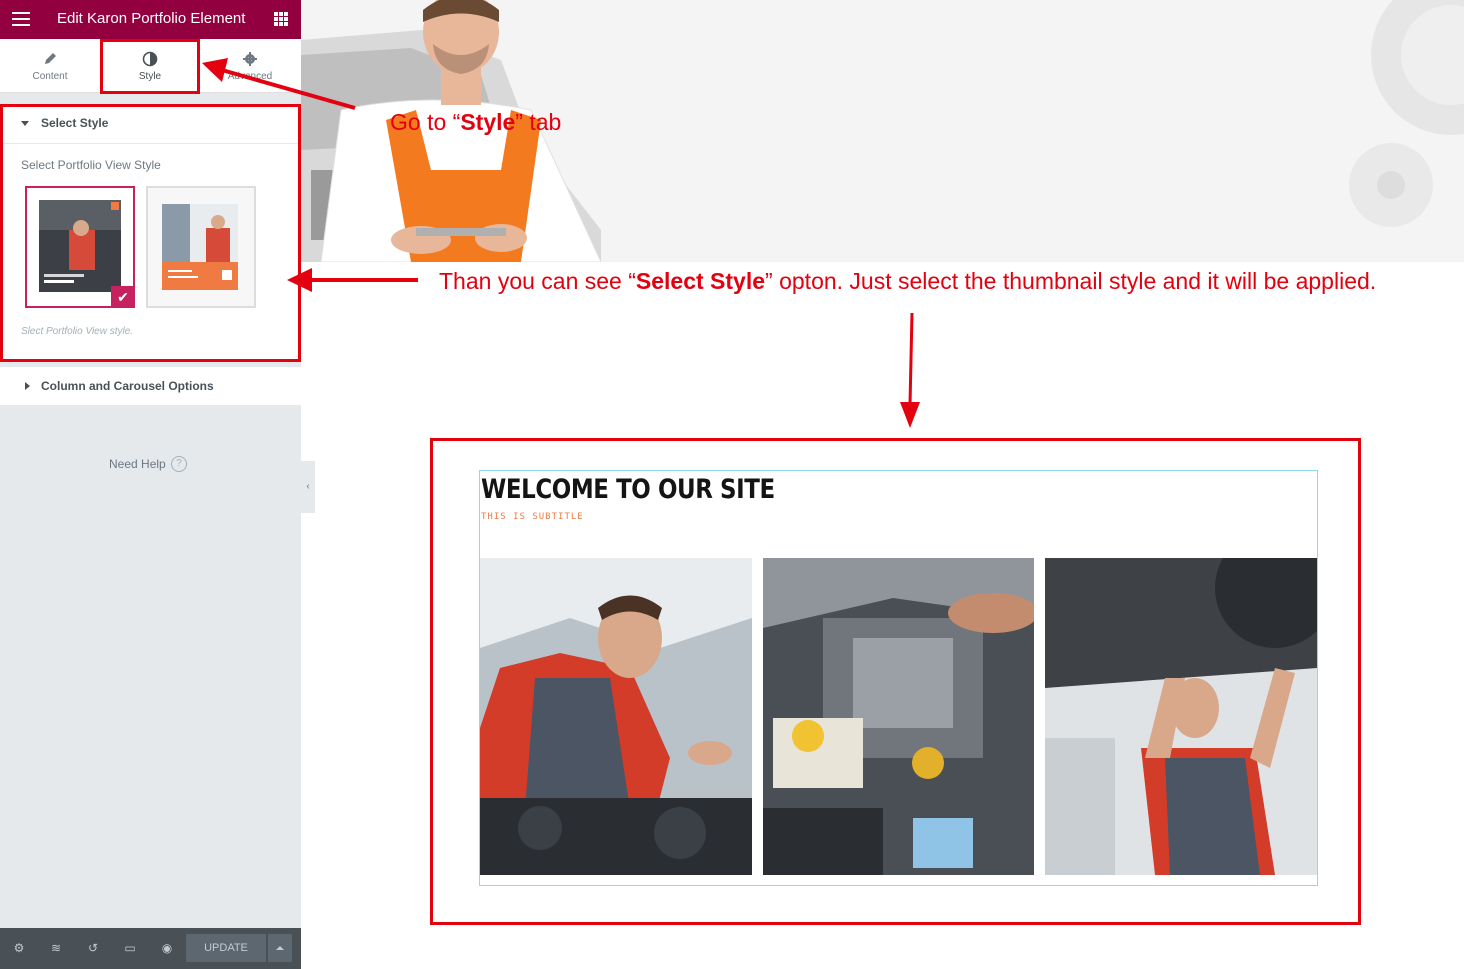  I want to click on preview-subtitle: THIS IS SUBTITLE, so click(532, 517).